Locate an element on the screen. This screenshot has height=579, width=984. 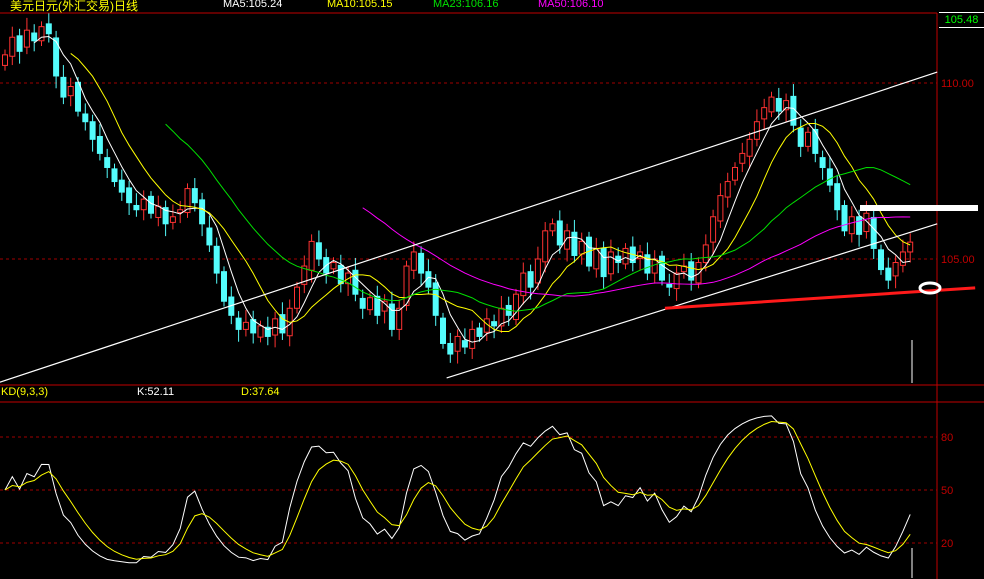
lower-channel-trendline is located at coordinates (692, 301).